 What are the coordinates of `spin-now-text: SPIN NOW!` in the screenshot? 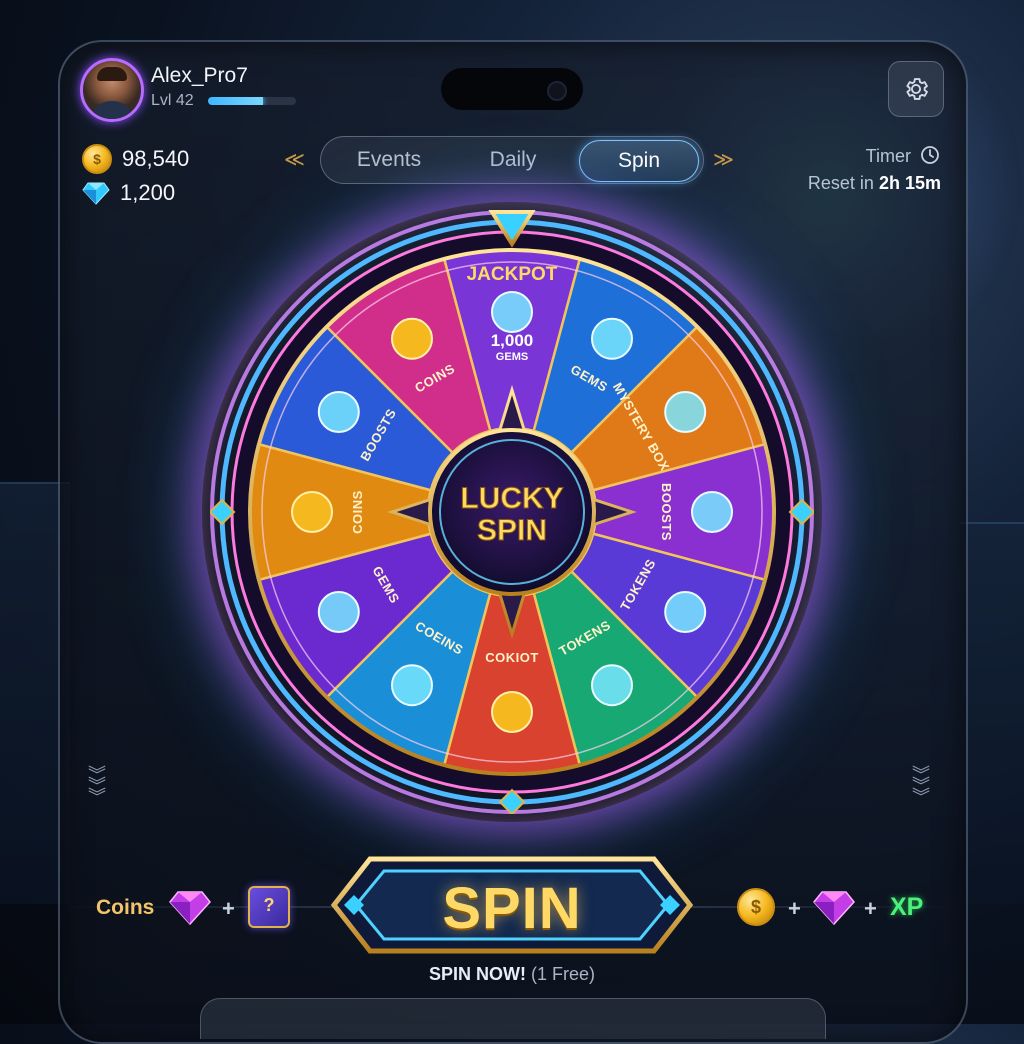 It's located at (477, 974).